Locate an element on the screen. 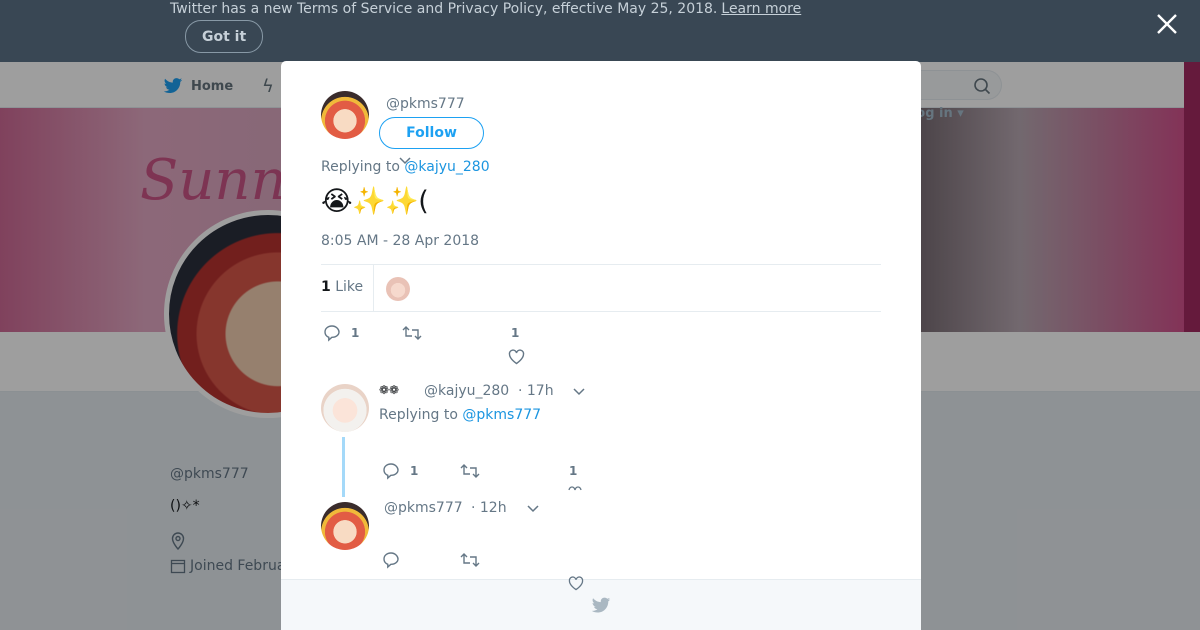 The width and height of the screenshot is (1200, 630). stats-divider is located at coordinates (373, 288).